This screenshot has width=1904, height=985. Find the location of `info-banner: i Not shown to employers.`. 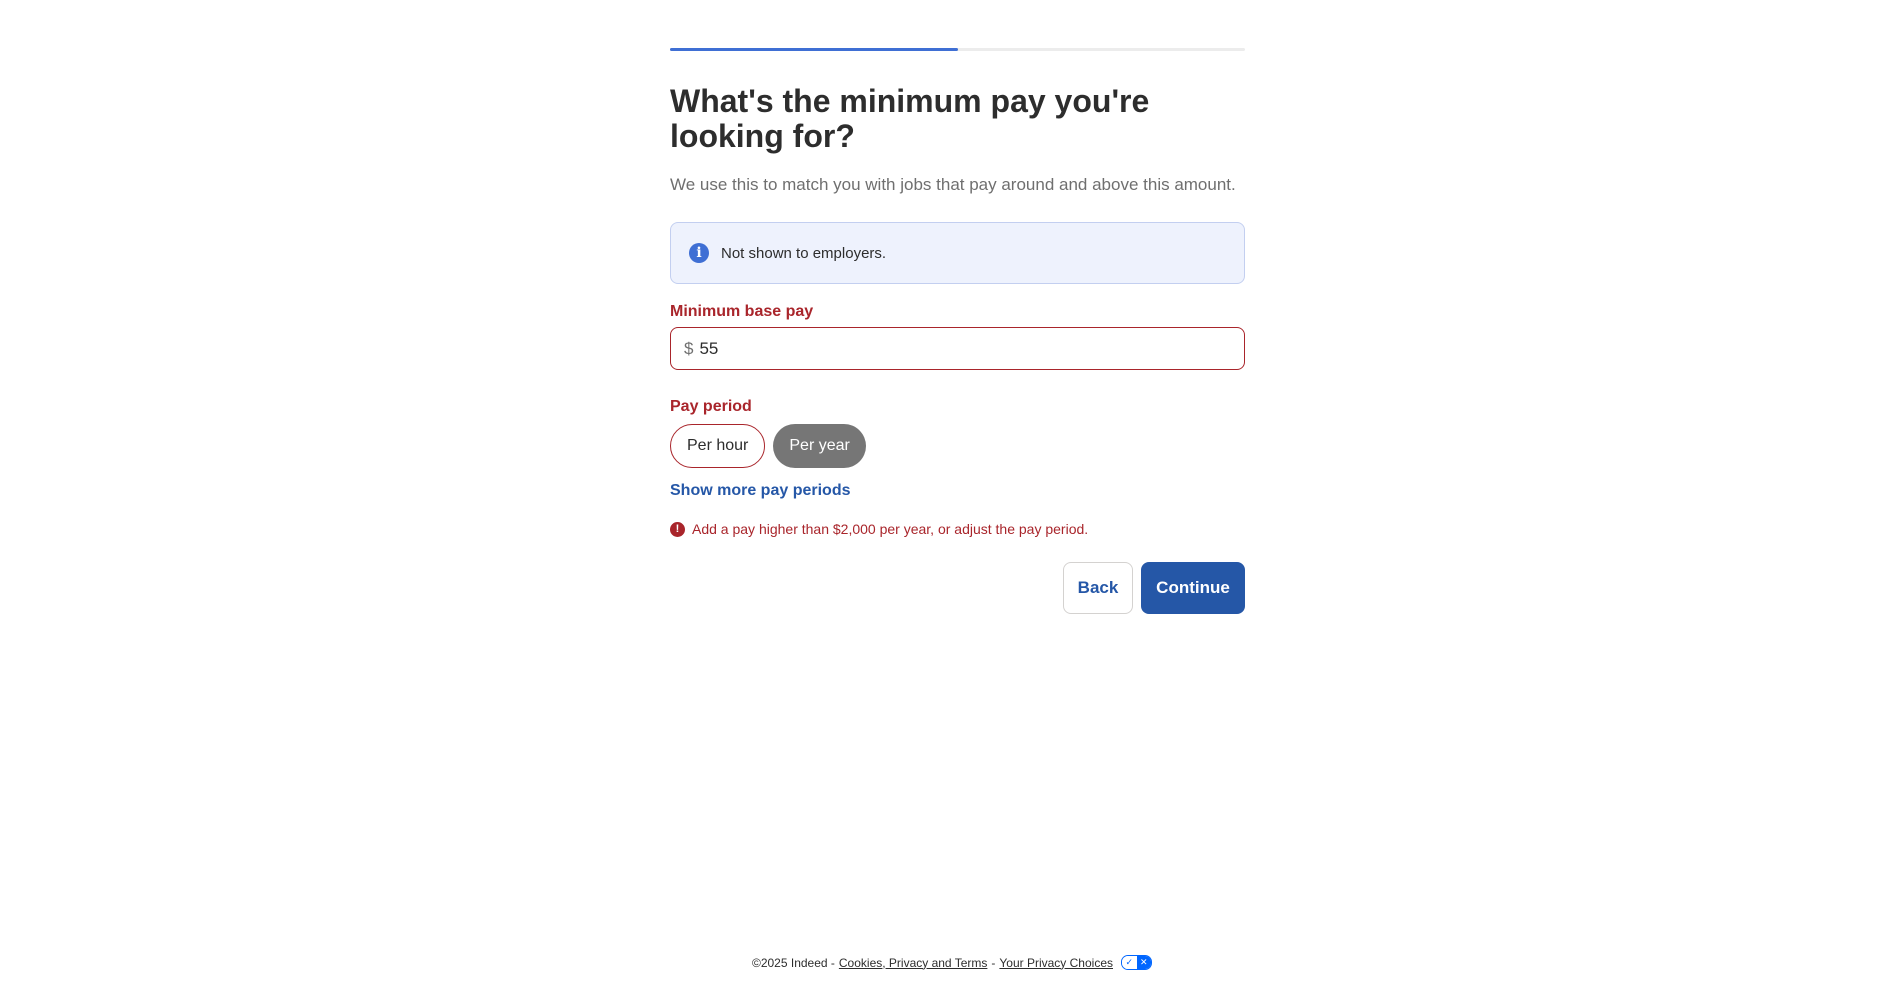

info-banner: i Not shown to employers. is located at coordinates (957, 253).